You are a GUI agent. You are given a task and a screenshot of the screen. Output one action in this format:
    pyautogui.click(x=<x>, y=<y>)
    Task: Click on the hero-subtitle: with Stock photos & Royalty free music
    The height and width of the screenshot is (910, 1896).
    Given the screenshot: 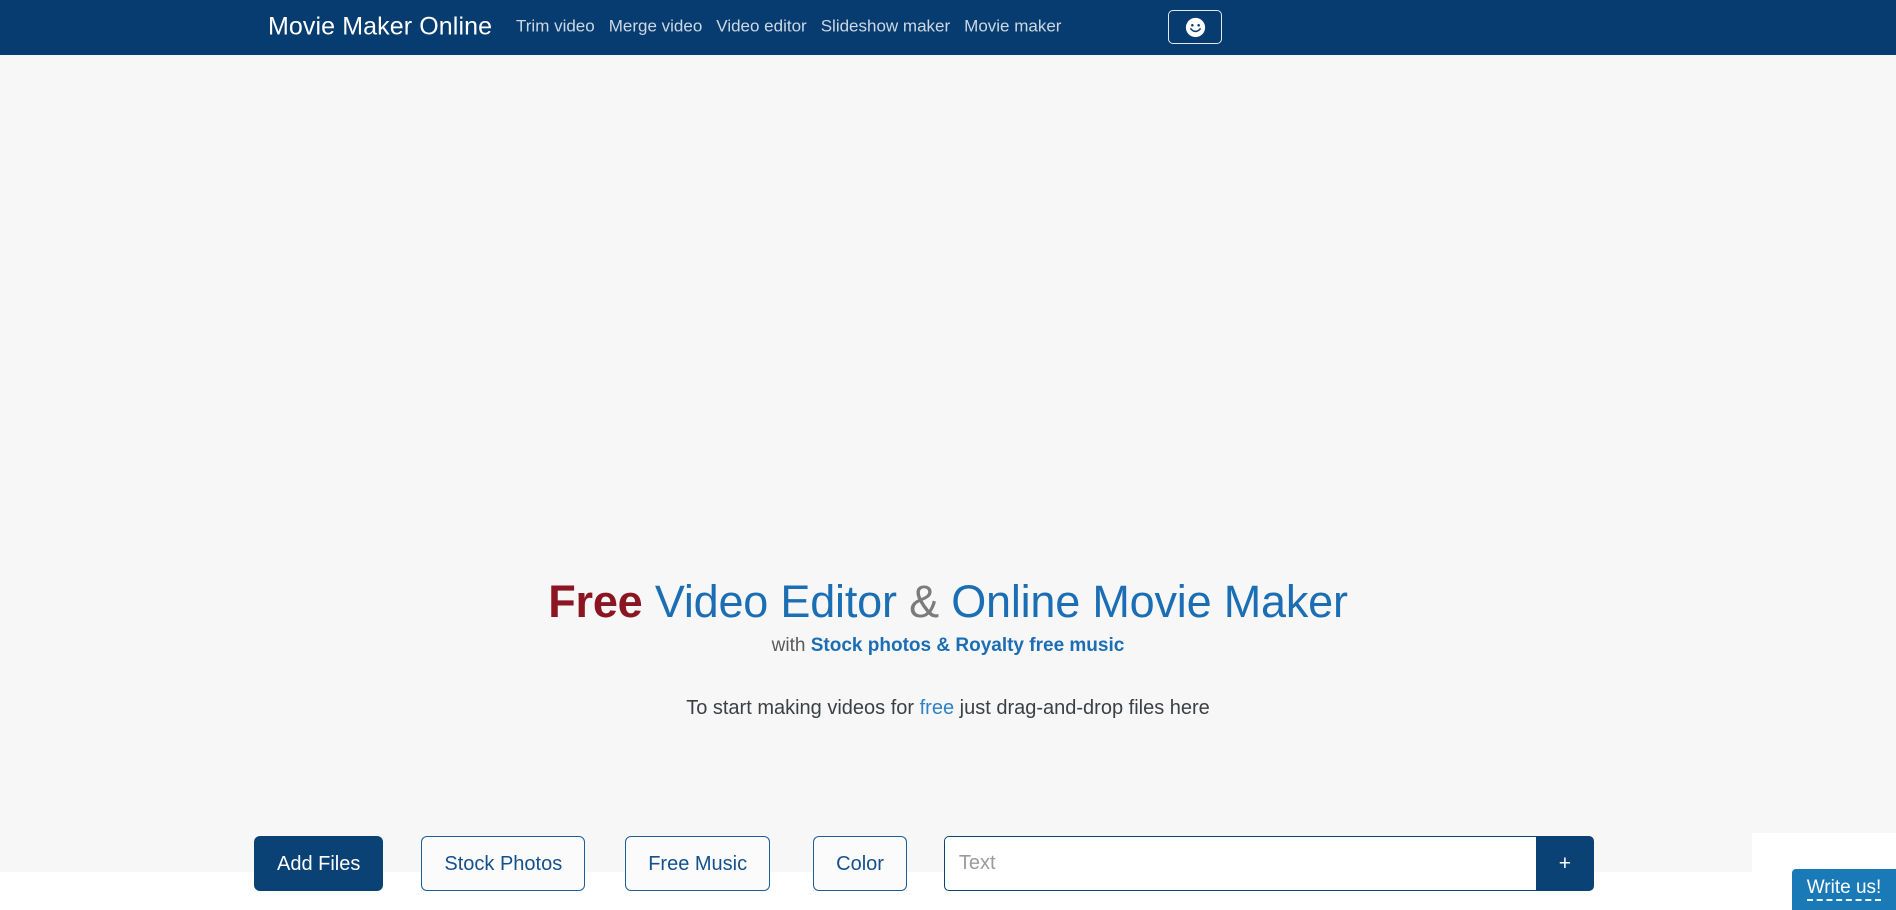 What is the action you would take?
    pyautogui.click(x=948, y=646)
    